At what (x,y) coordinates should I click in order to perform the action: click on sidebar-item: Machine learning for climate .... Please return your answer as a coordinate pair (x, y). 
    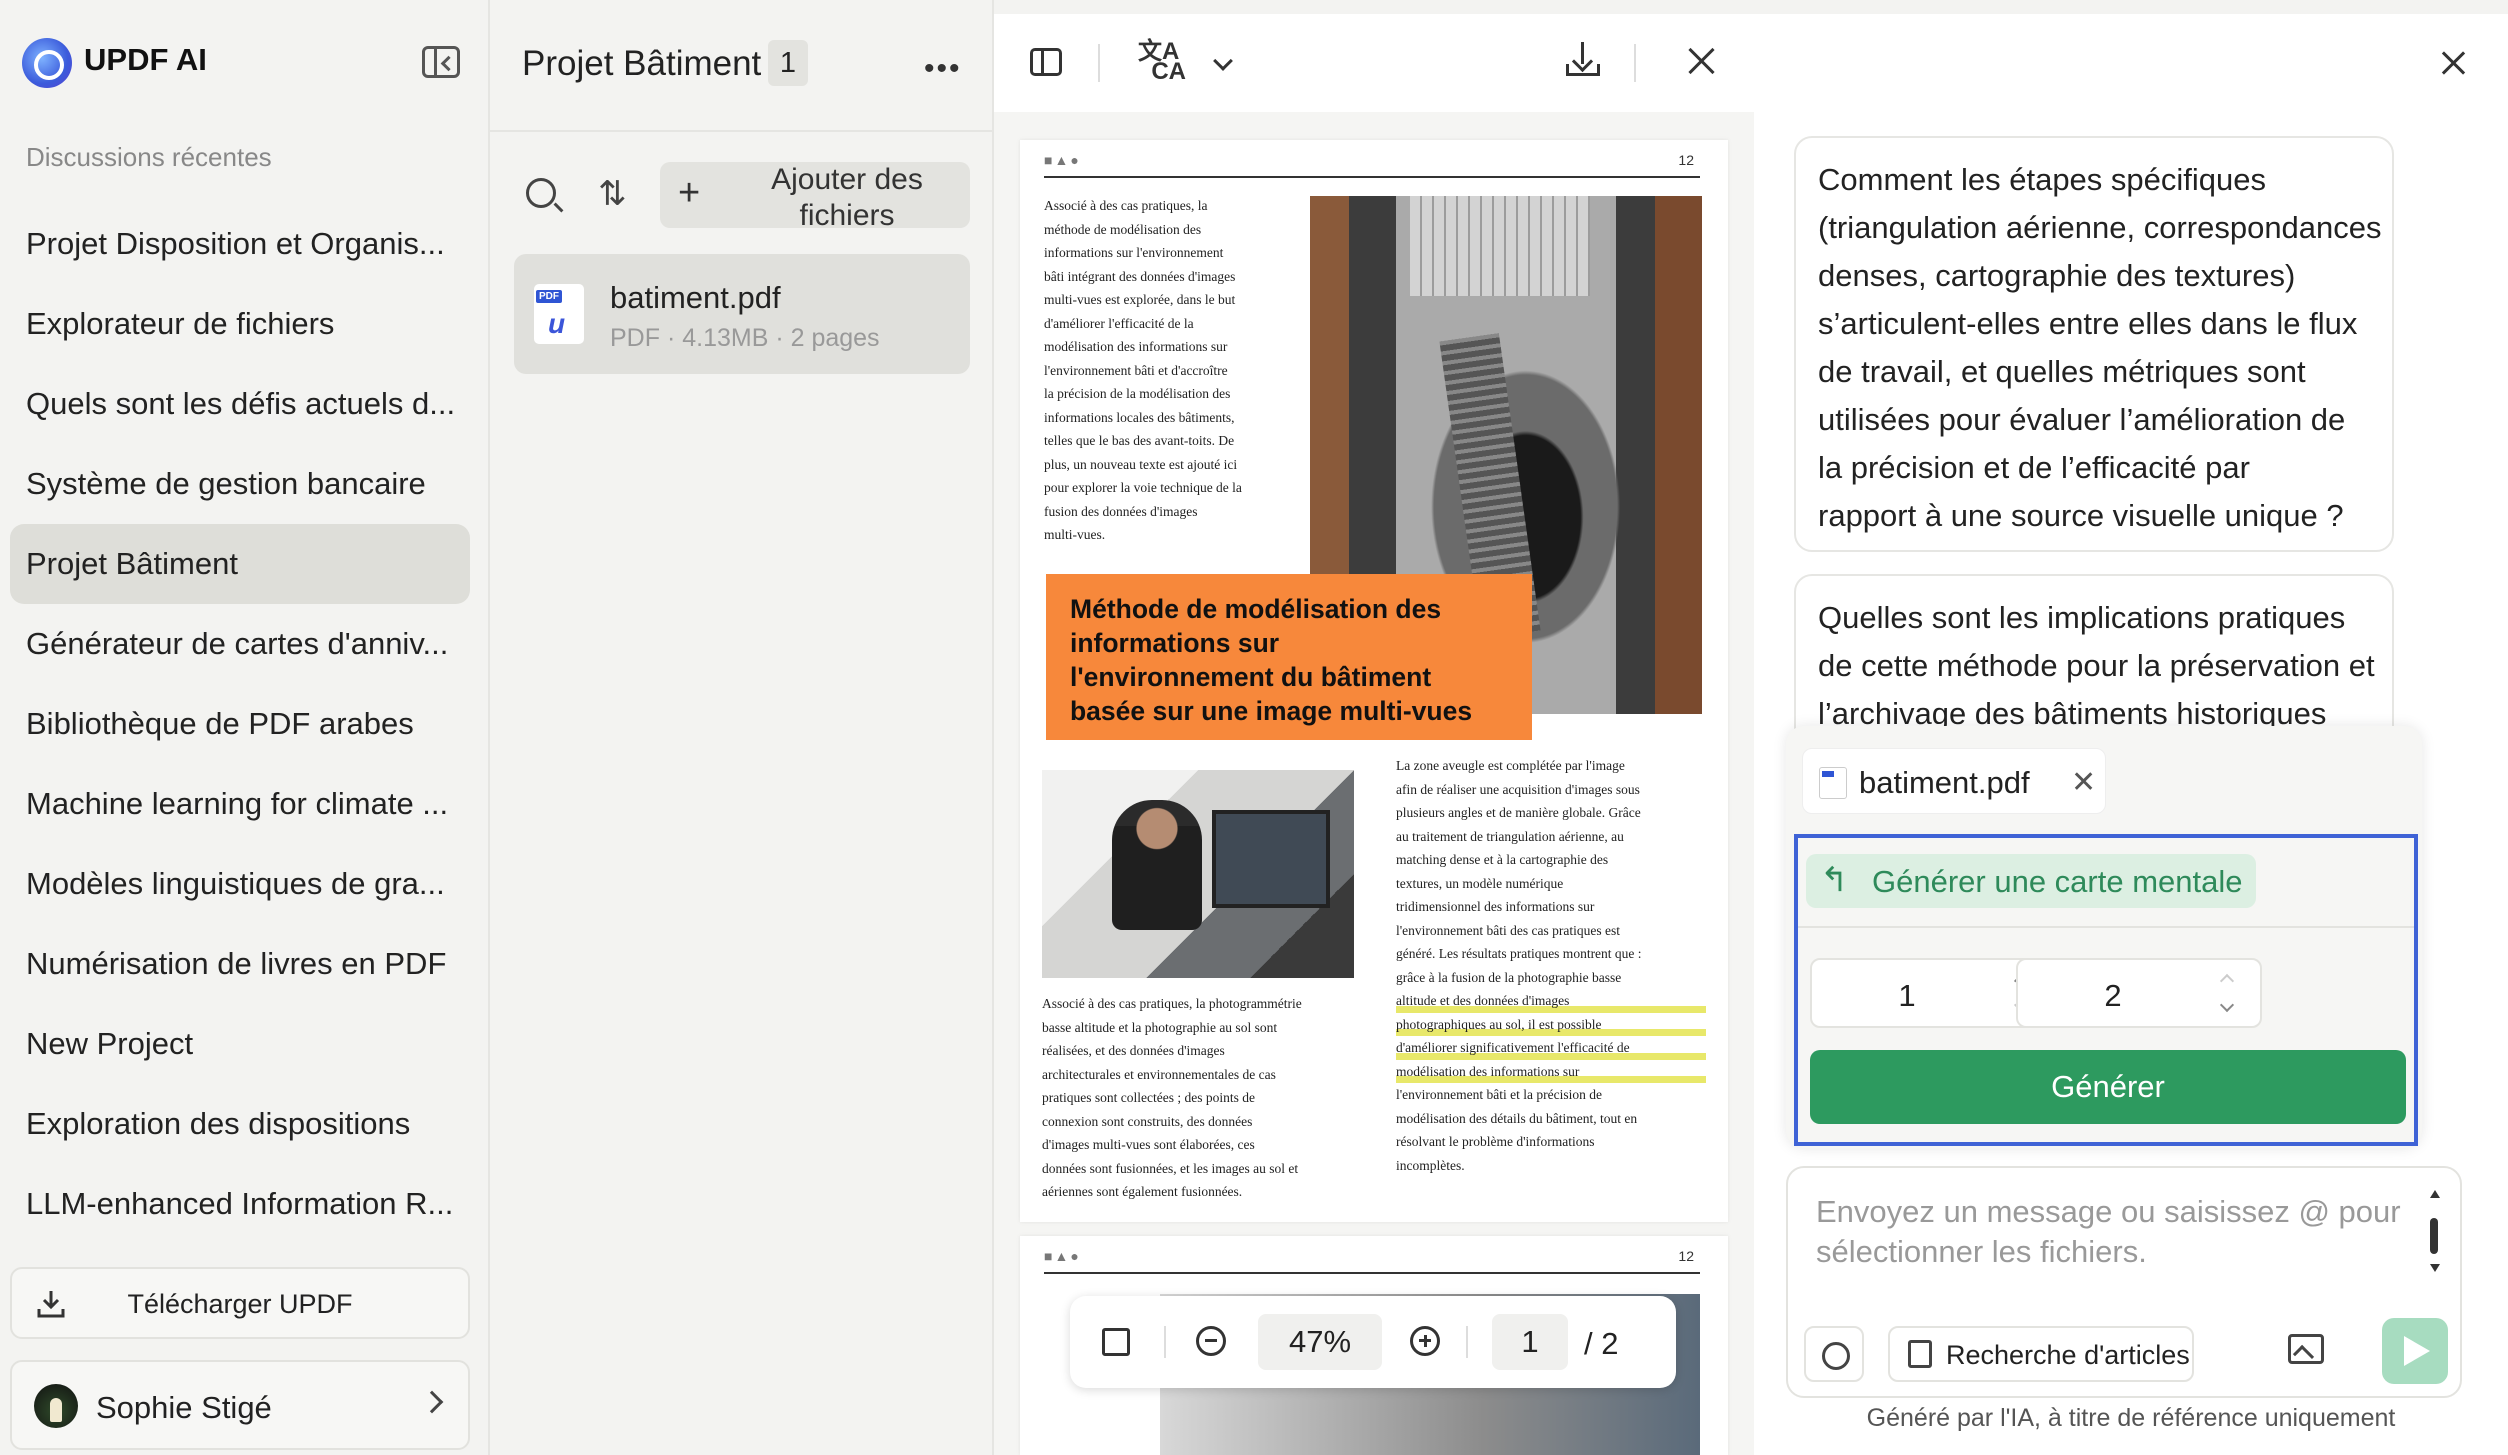
    Looking at the image, I should click on (240, 804).